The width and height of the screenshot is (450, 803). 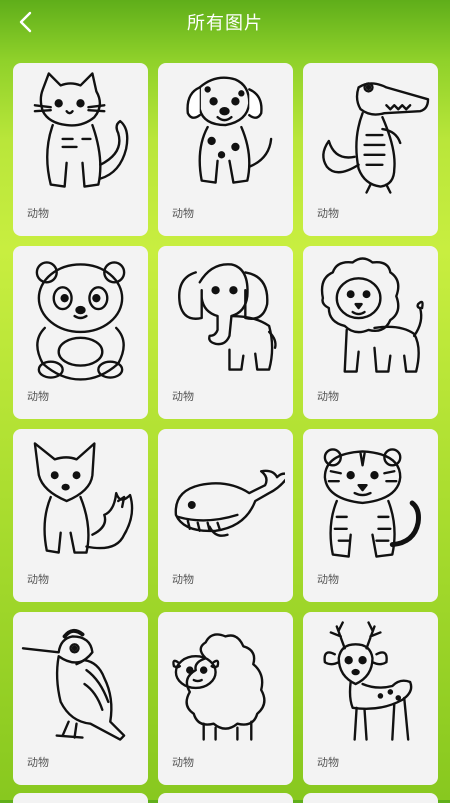 I want to click on top-bar: 所有图片, so click(x=225, y=22).